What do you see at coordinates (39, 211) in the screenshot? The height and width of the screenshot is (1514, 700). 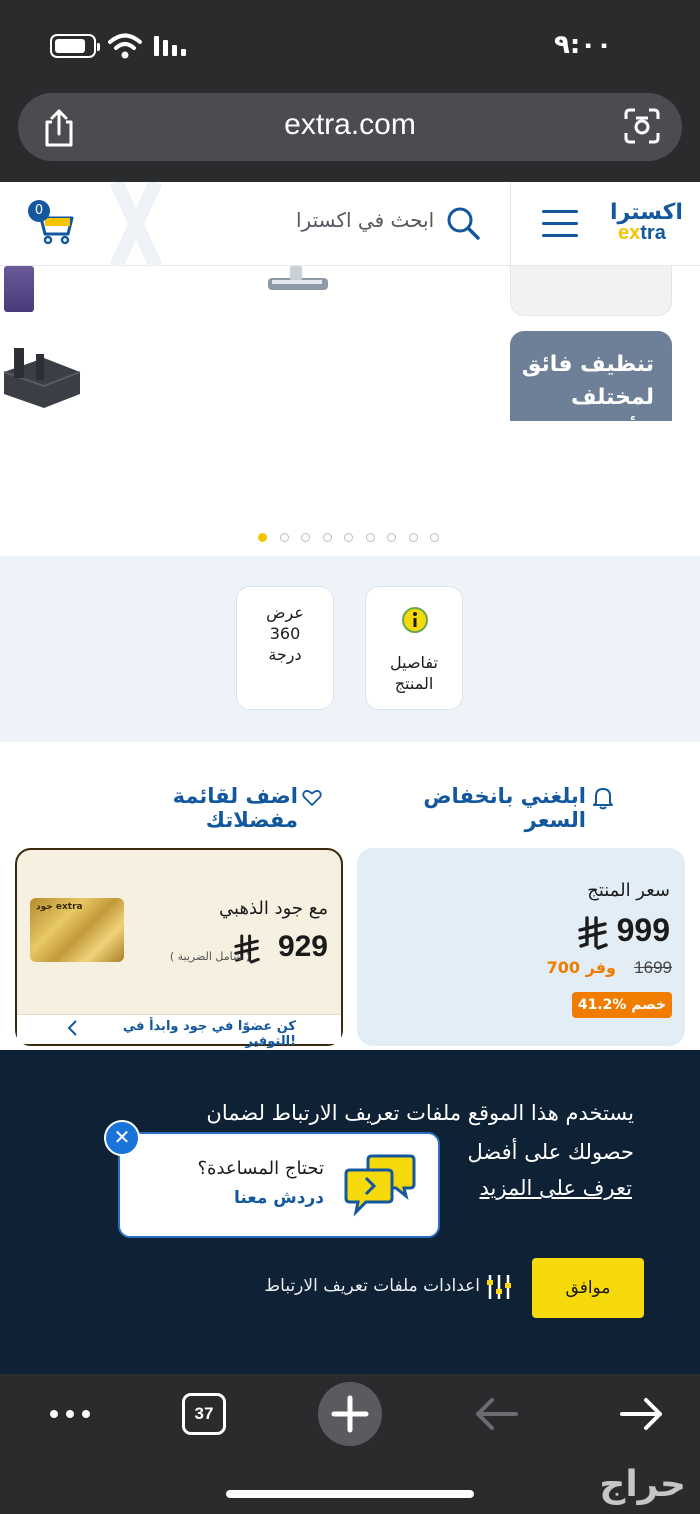 I see `cart-count-badge: 0` at bounding box center [39, 211].